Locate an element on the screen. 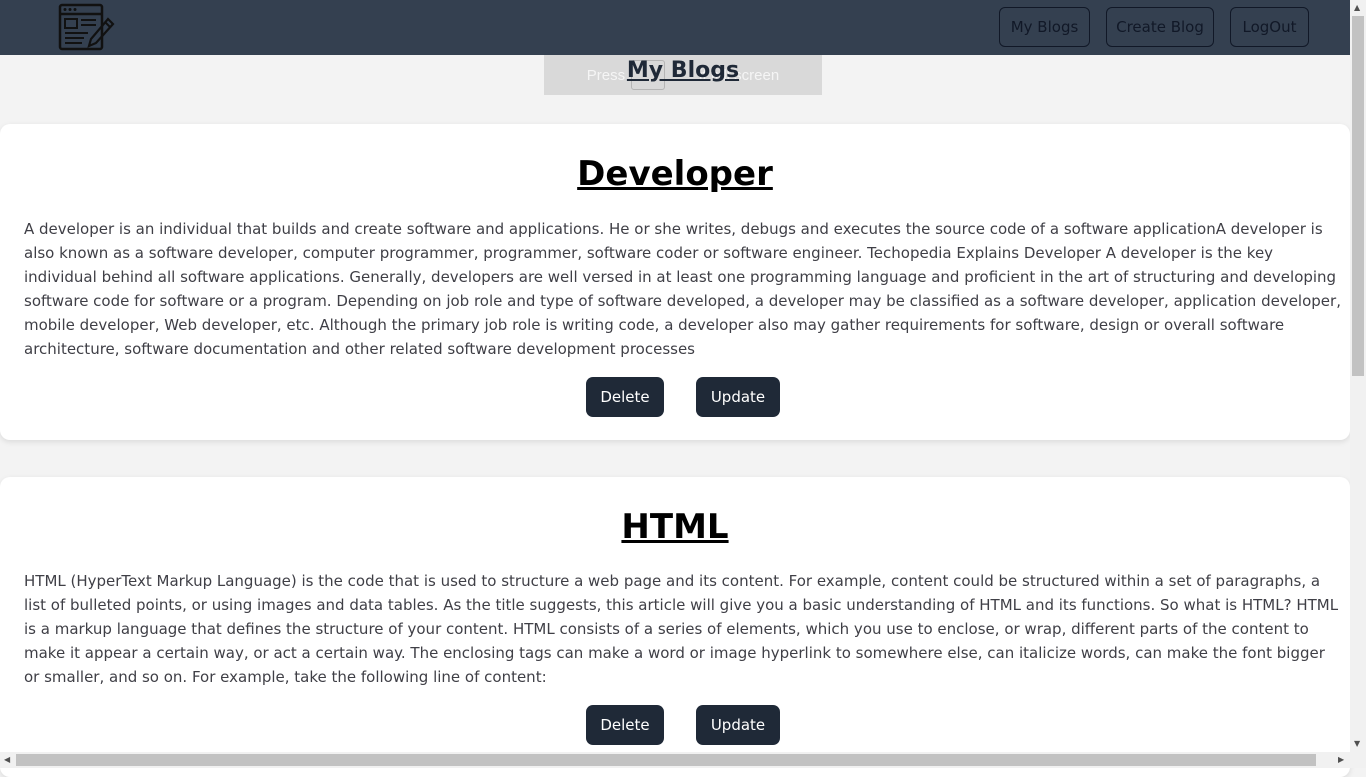 Image resolution: width=1366 pixels, height=777 pixels. scroll-left-arrow-icon: ◀ is located at coordinates (7, 760).